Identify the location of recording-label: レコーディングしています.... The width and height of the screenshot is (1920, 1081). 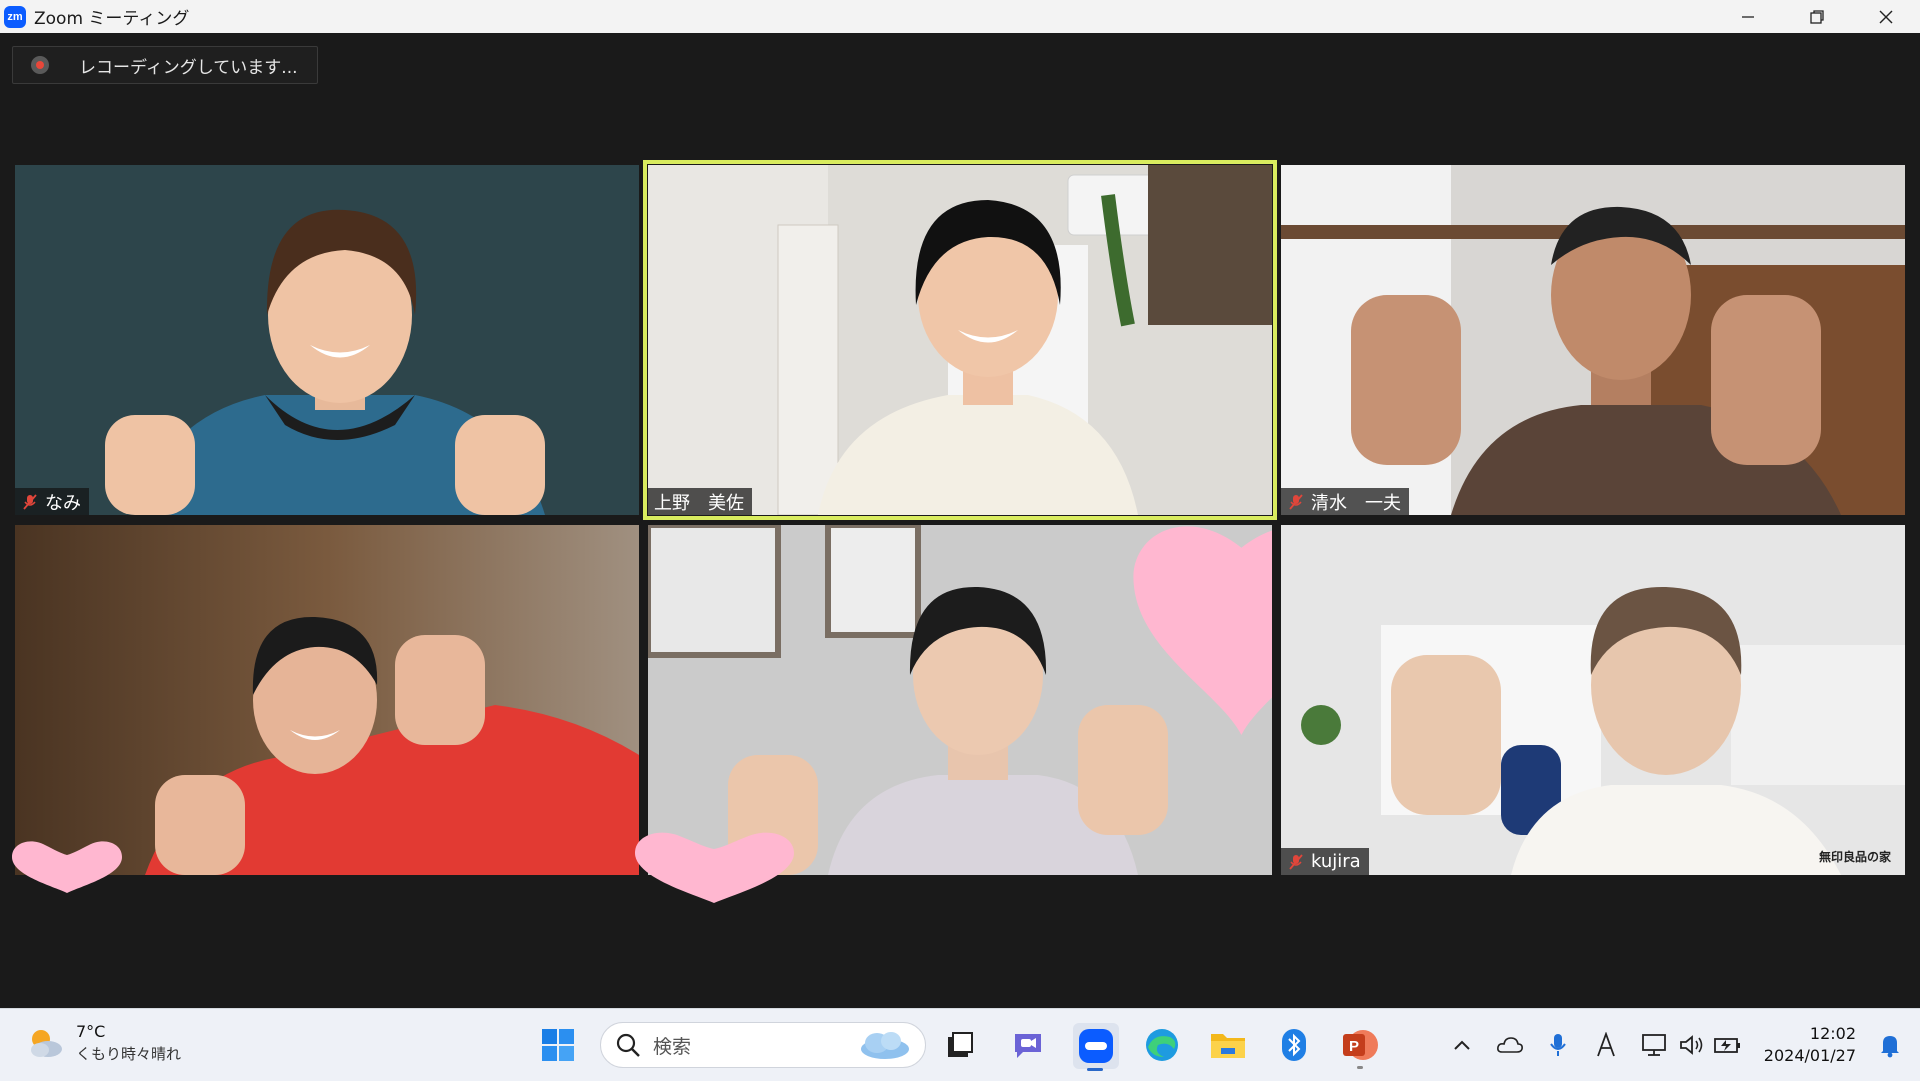
(188, 67).